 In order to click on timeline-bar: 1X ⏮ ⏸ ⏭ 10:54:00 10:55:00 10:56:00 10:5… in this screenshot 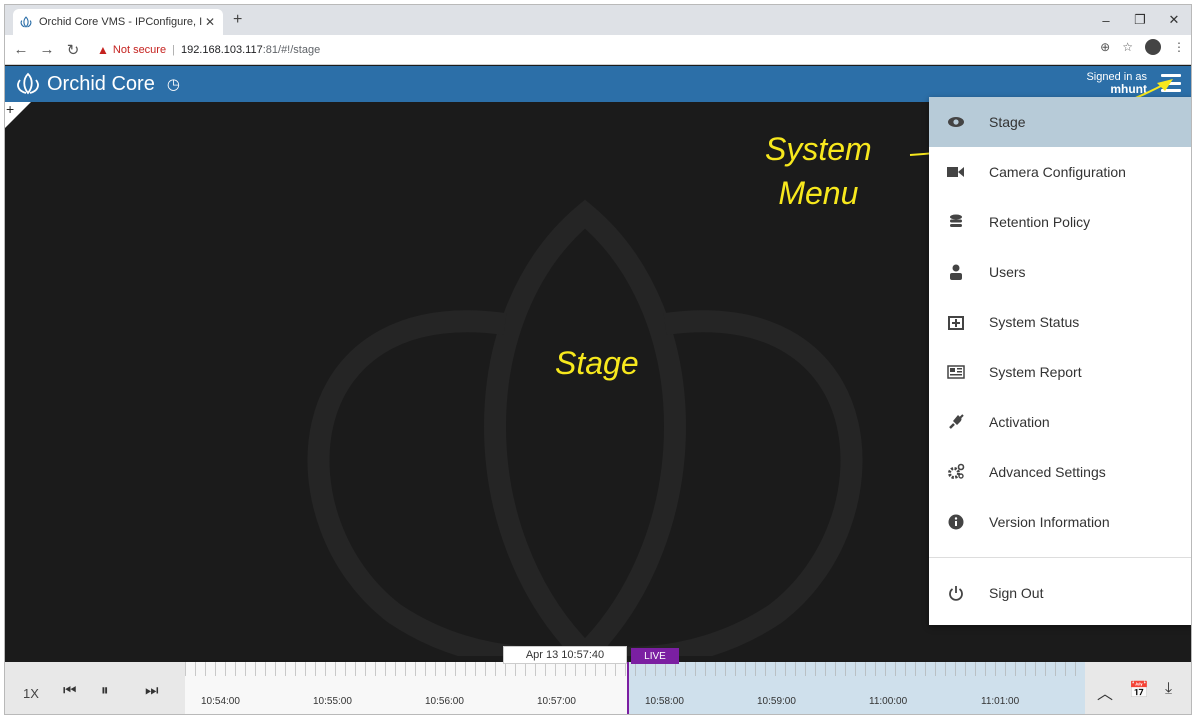, I will do `click(598, 680)`.